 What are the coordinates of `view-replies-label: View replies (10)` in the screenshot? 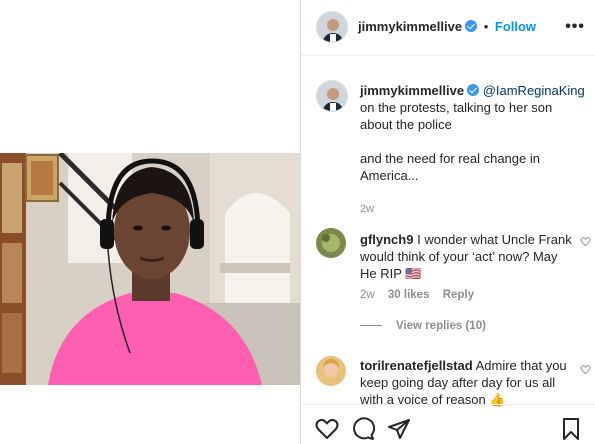 It's located at (441, 326).